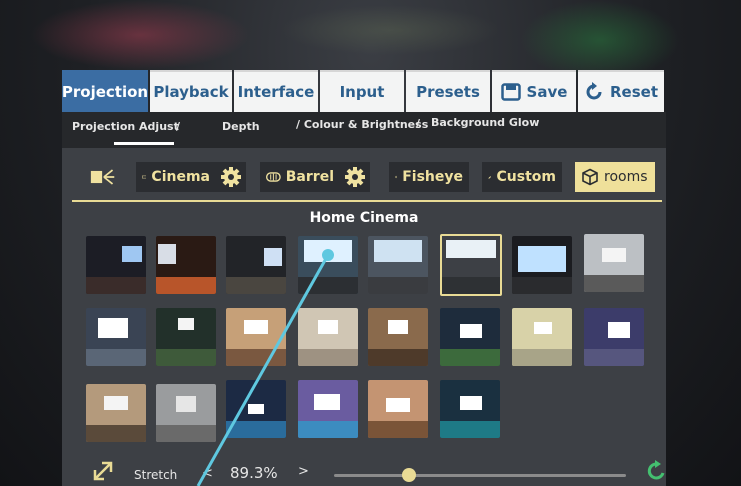  I want to click on cube-icon, so click(590, 177).